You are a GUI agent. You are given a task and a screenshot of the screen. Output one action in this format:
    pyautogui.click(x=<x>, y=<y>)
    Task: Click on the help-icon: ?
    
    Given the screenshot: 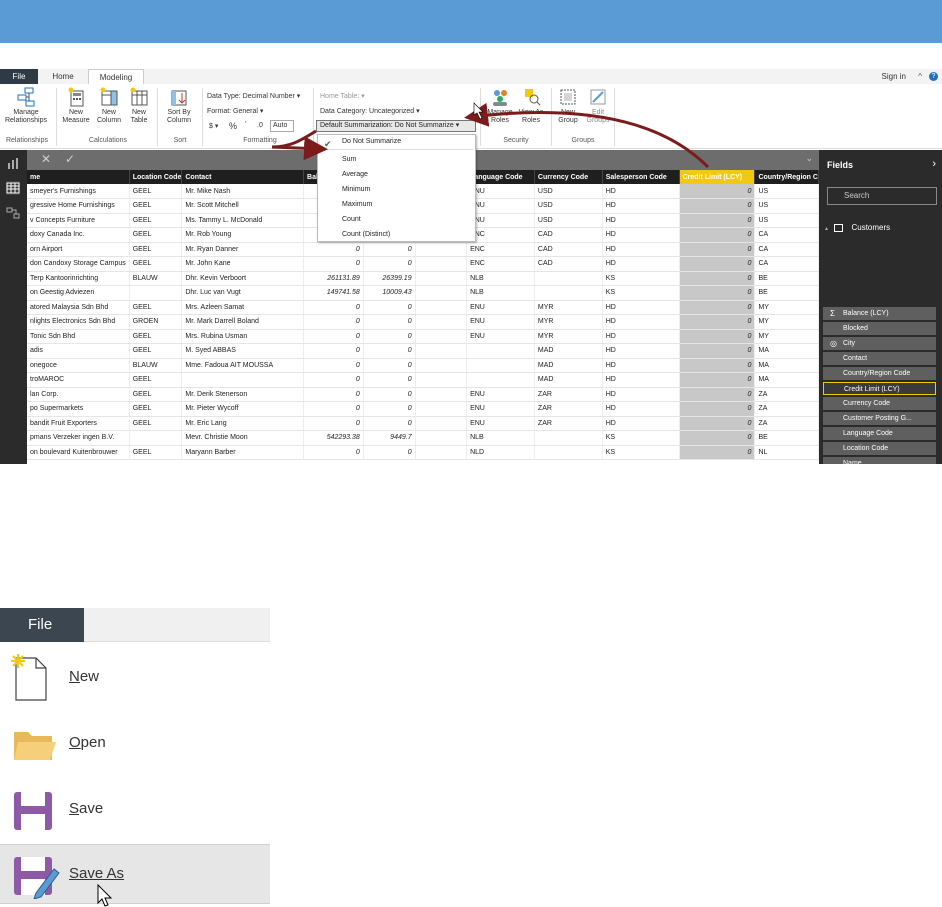 What is the action you would take?
    pyautogui.click(x=933, y=76)
    